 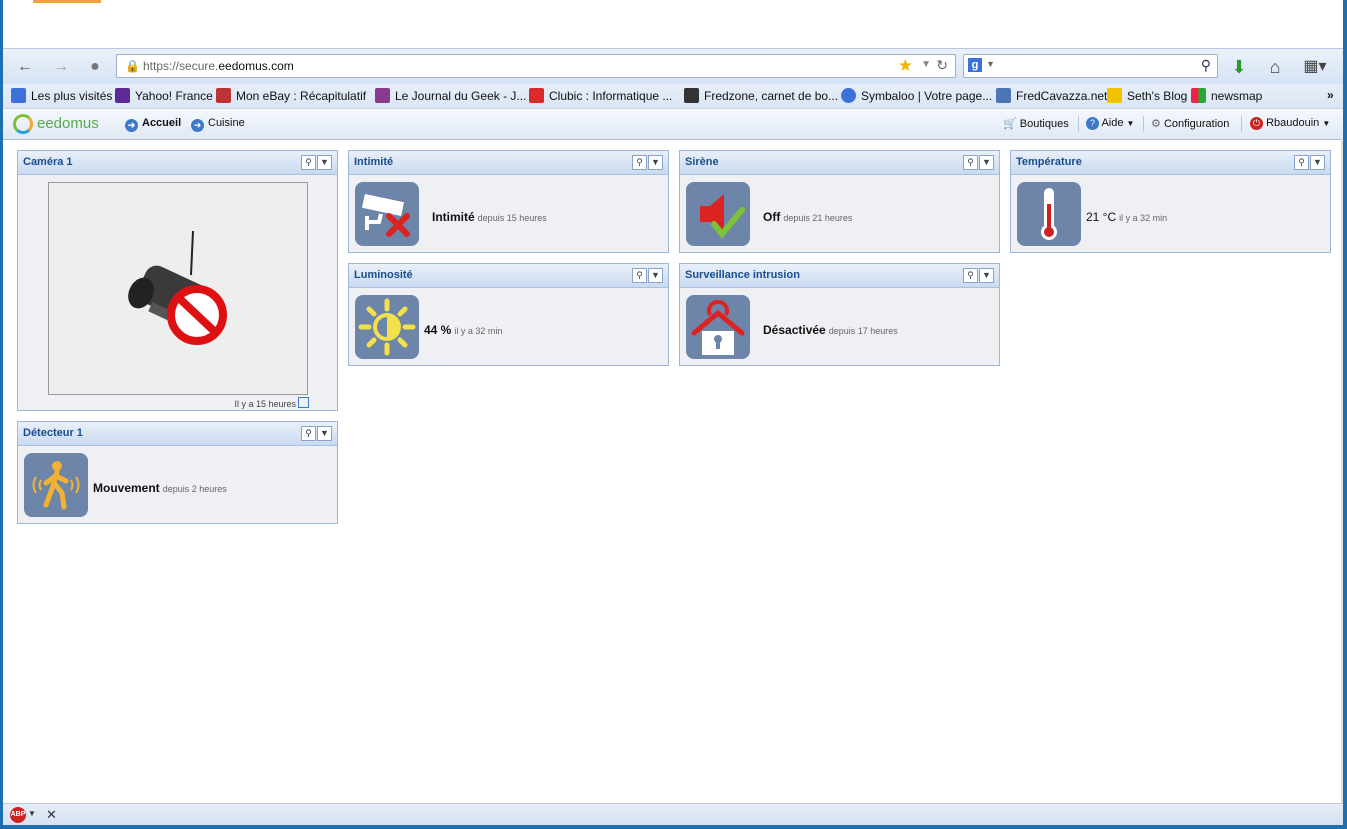 What do you see at coordinates (1342, 471) in the screenshot?
I see `scrollbar` at bounding box center [1342, 471].